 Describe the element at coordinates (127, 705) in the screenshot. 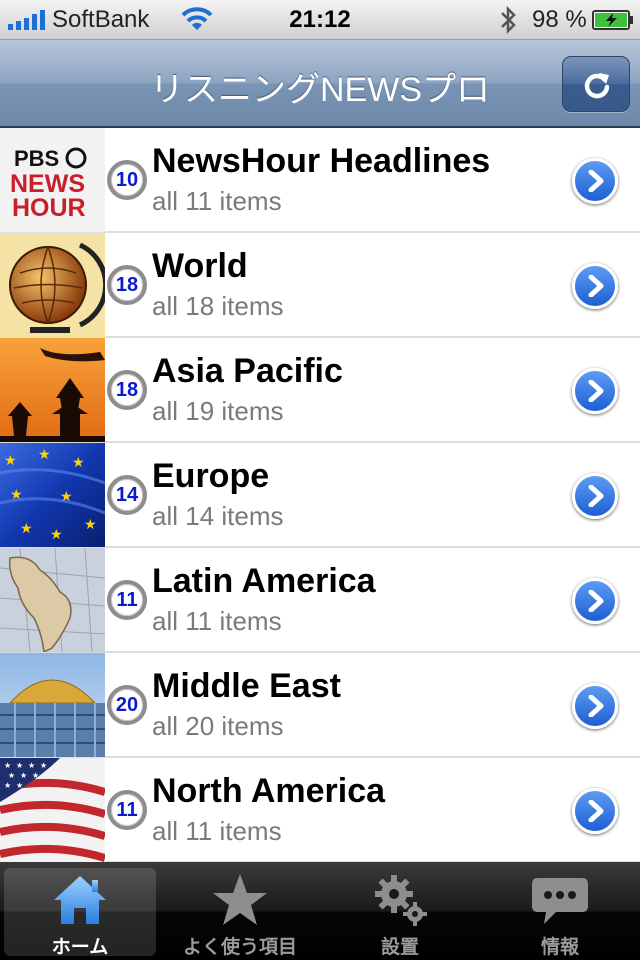

I see `unread-count-badge: 20` at that location.